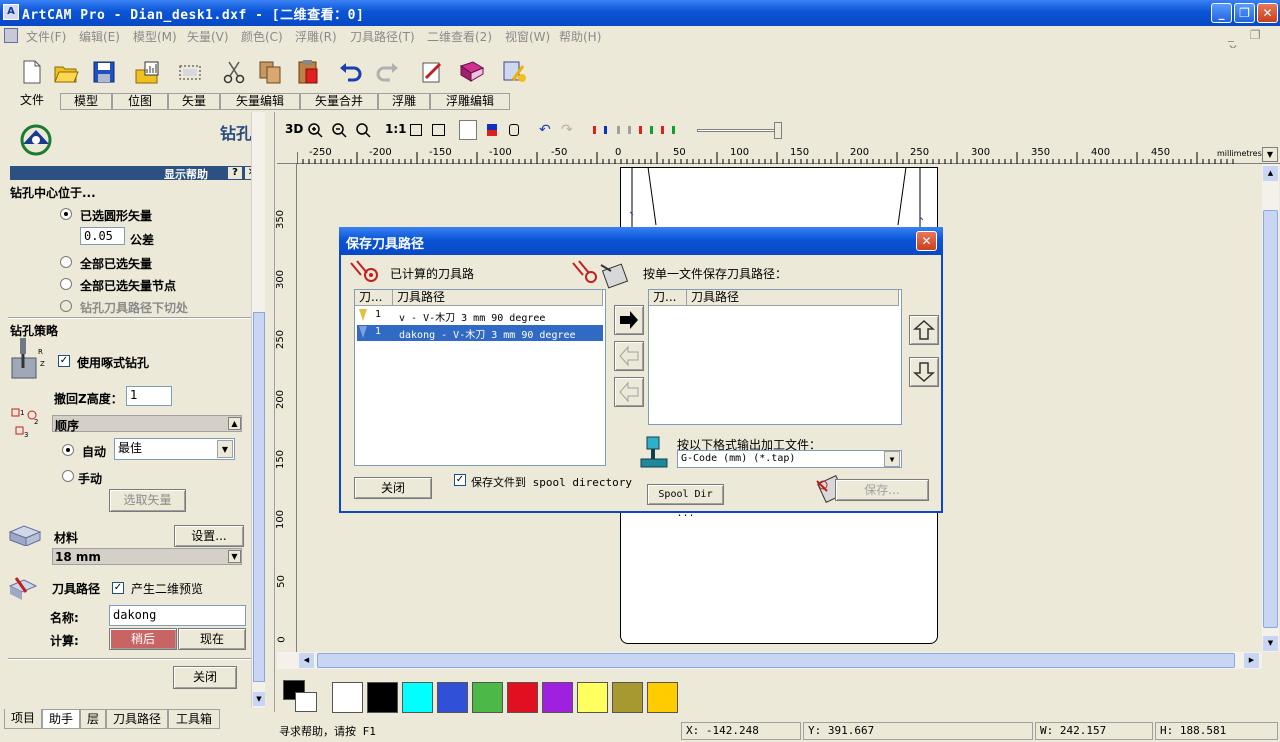 The width and height of the screenshot is (1280, 742). What do you see at coordinates (480, 316) in the screenshot?
I see `list-item: 1 v - V-木刀 3 mm 90 degree` at bounding box center [480, 316].